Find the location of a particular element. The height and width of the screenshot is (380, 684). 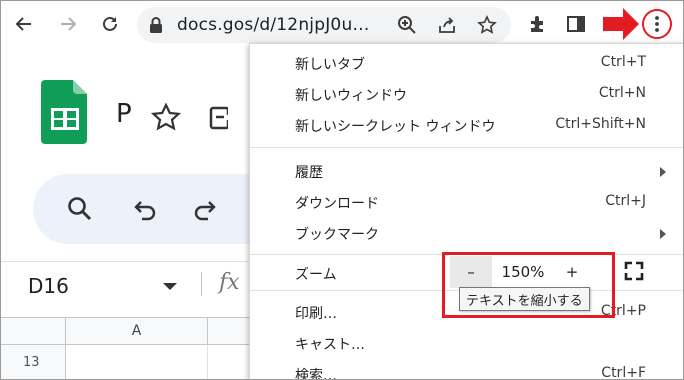

menu-item-label: ズーム is located at coordinates (316, 275).